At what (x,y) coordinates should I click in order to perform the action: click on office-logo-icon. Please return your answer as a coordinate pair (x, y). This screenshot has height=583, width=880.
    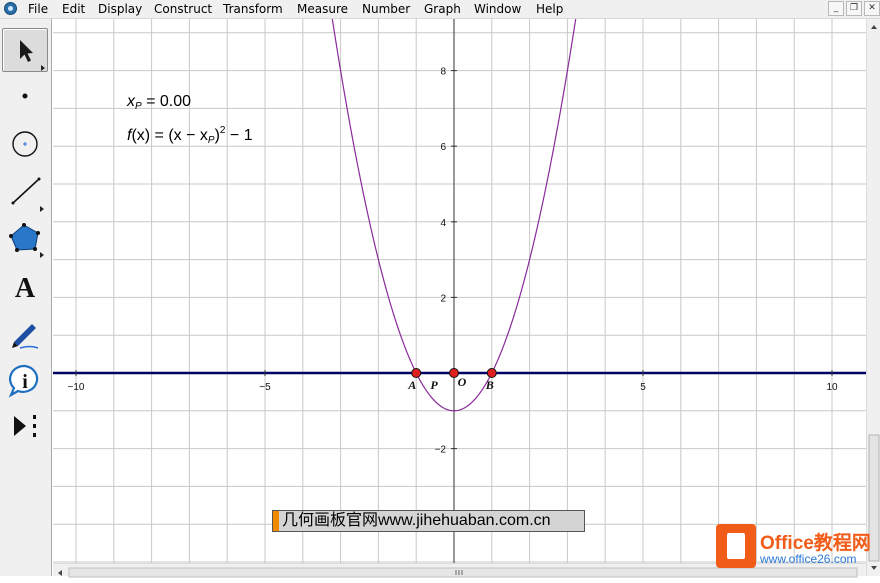
    Looking at the image, I should click on (736, 546).